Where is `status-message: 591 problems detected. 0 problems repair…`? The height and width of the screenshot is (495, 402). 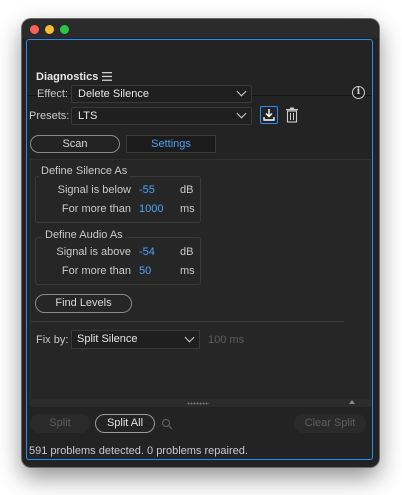 status-message: 591 problems detected. 0 problems repair… is located at coordinates (138, 451).